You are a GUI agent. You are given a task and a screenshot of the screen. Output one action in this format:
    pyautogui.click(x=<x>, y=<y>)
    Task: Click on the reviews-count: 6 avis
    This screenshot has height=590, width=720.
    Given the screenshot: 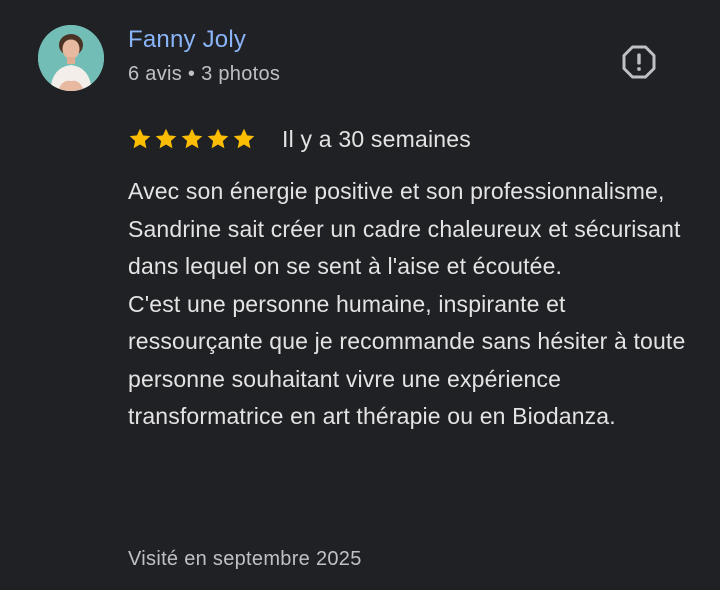 What is the action you would take?
    pyautogui.click(x=155, y=74)
    